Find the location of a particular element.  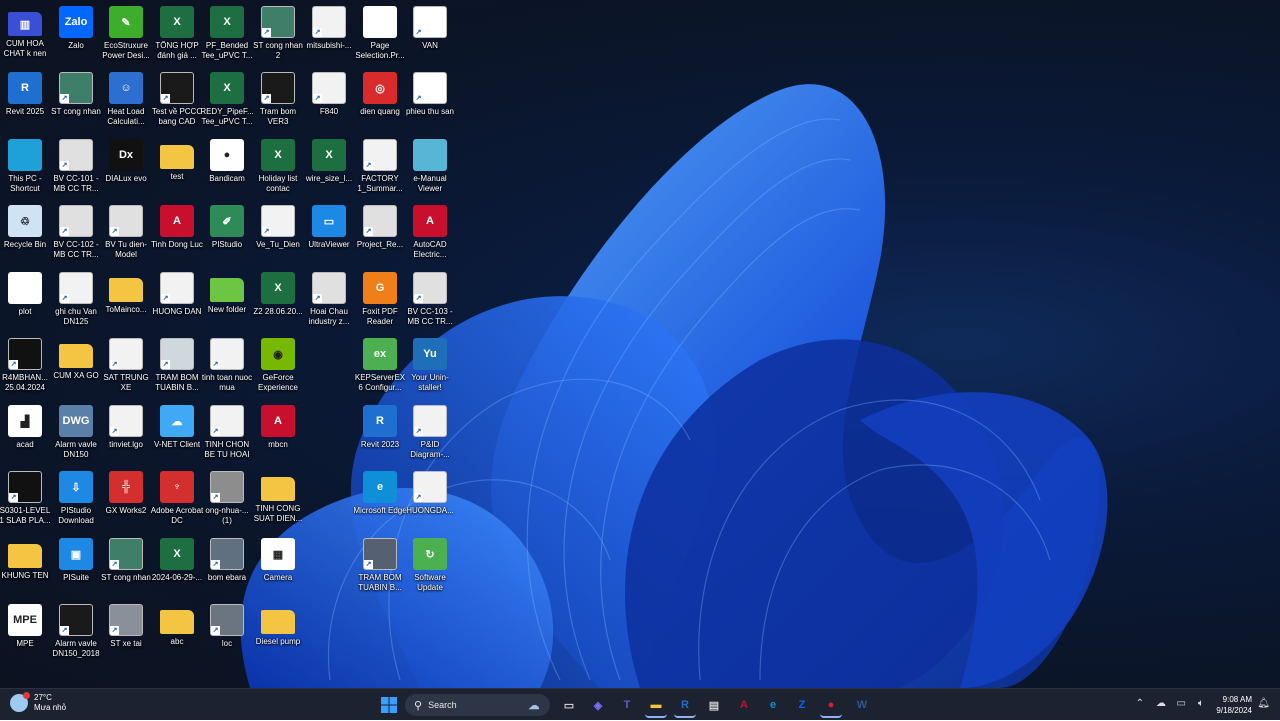

edge-taskbar-icon: e is located at coordinates (773, 705).